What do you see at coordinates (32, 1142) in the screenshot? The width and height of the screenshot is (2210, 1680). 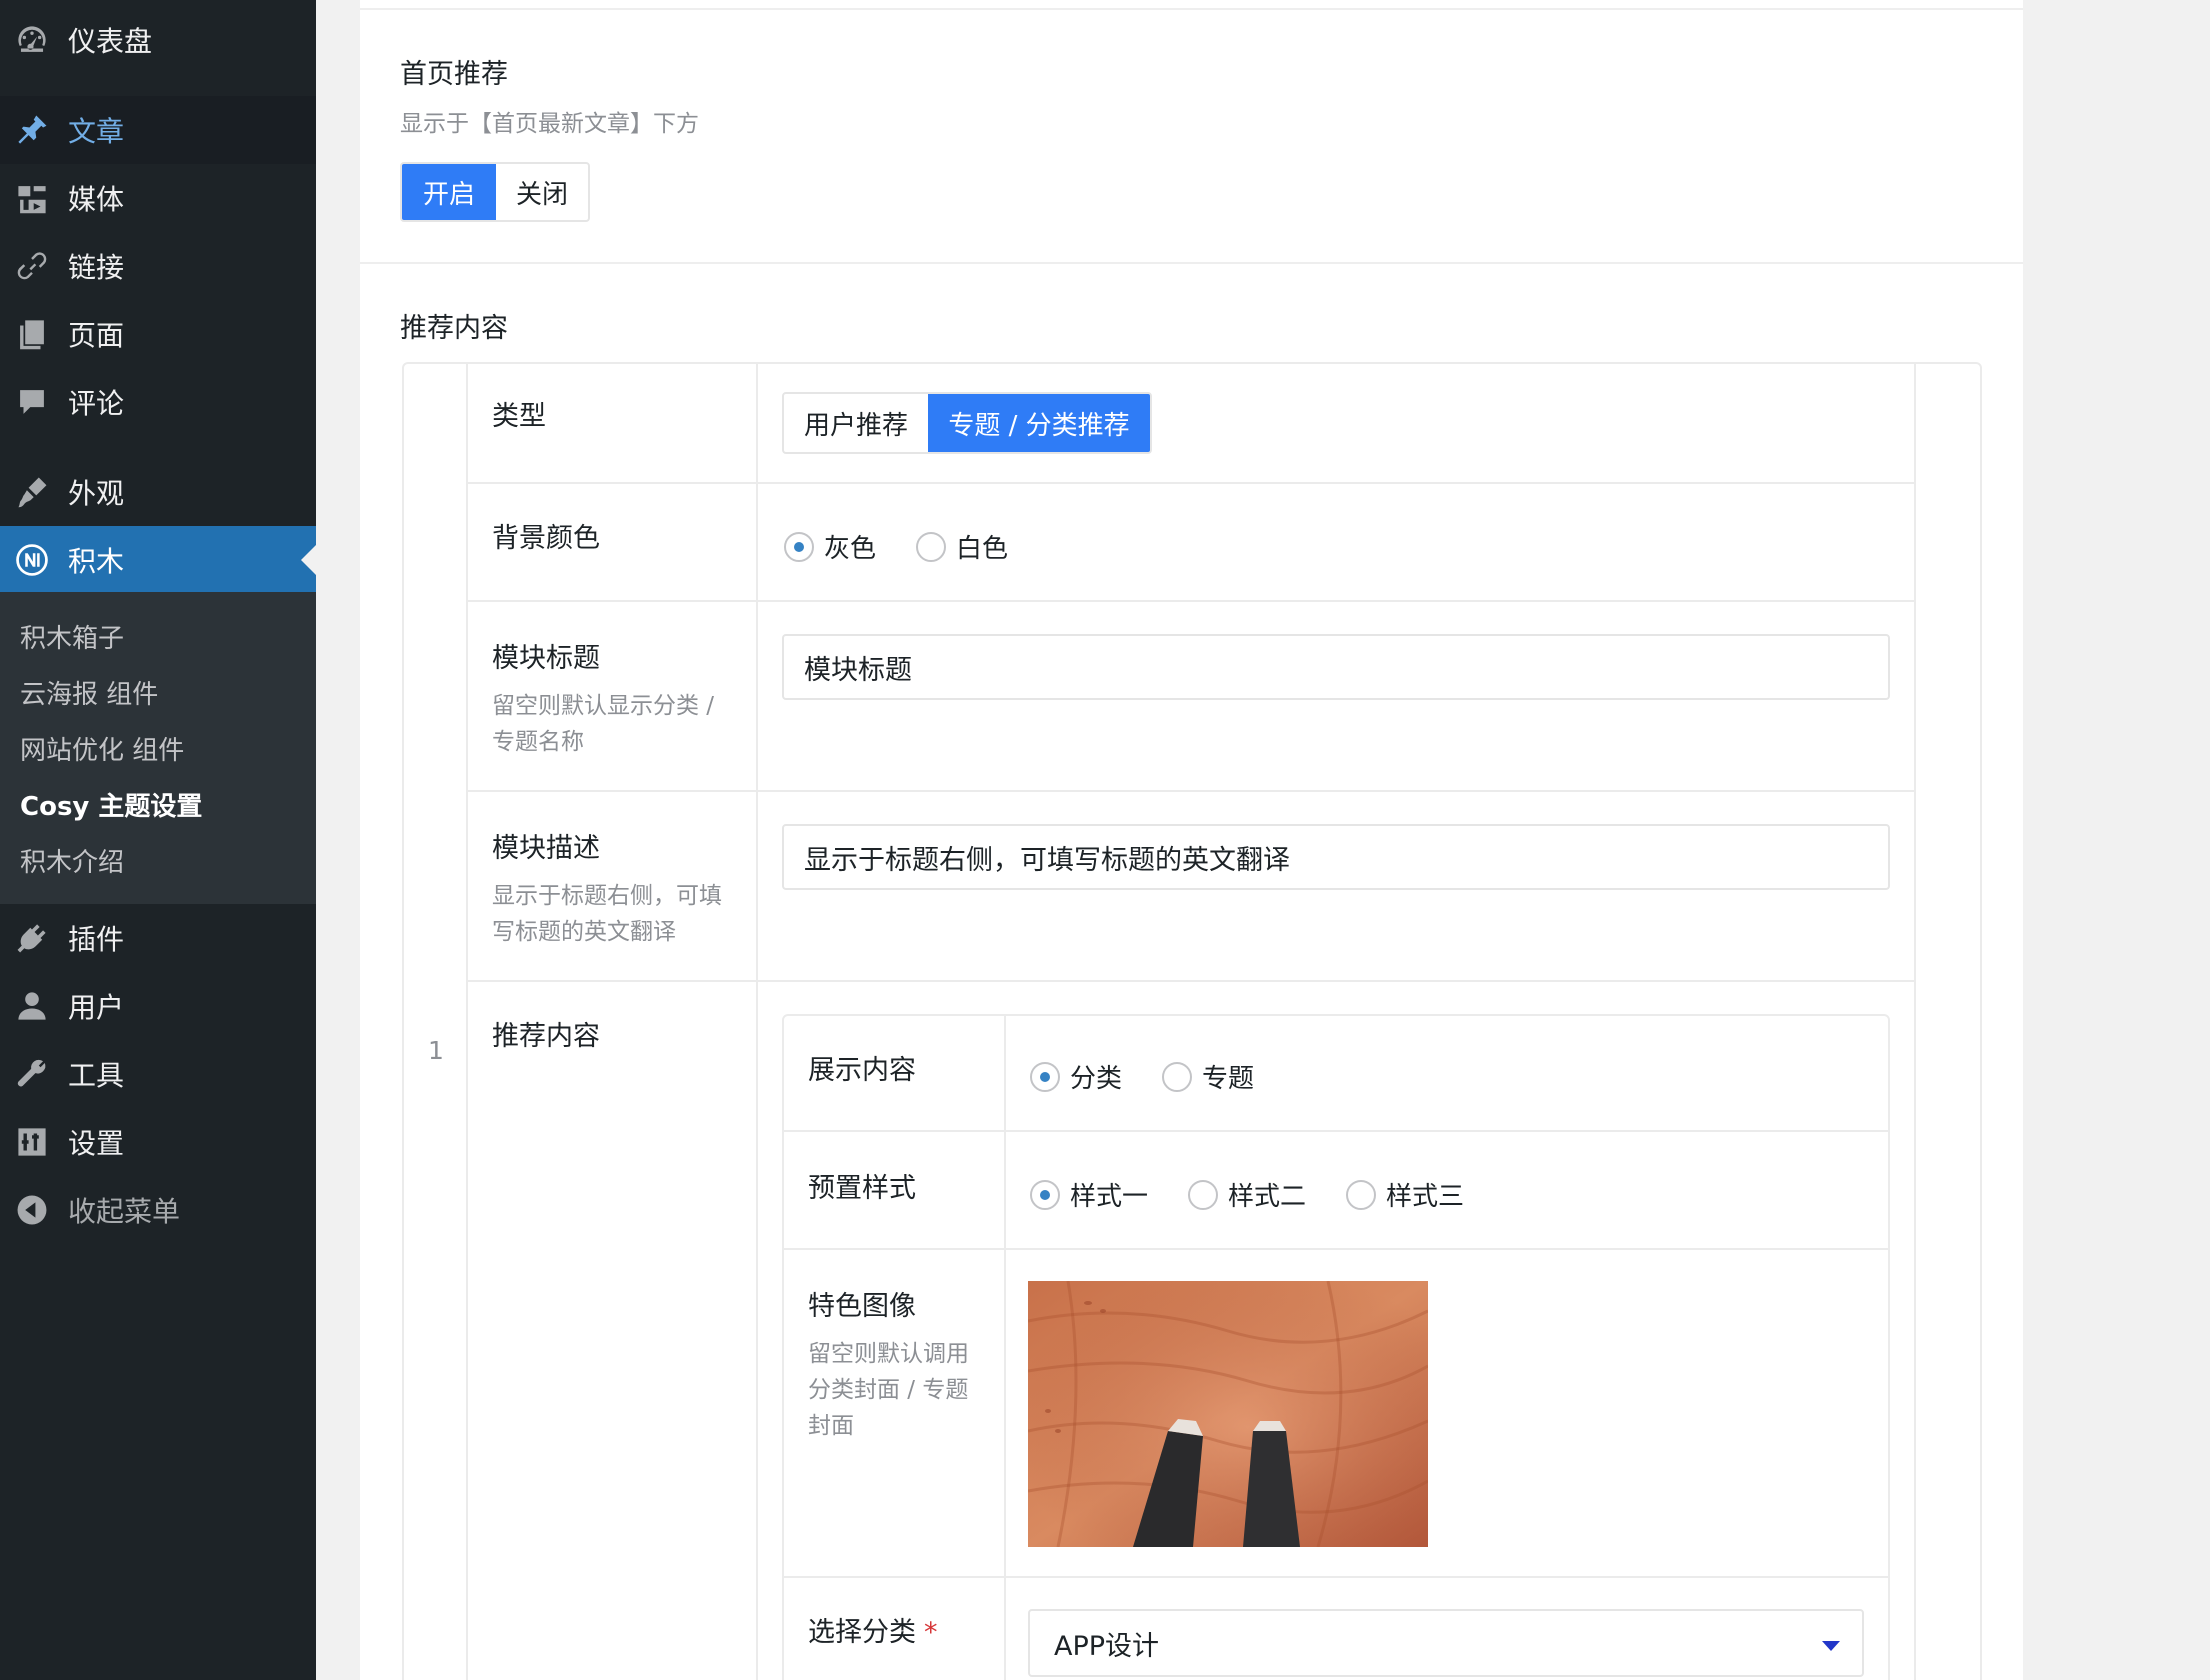 I see `settings-sliders-icon` at bounding box center [32, 1142].